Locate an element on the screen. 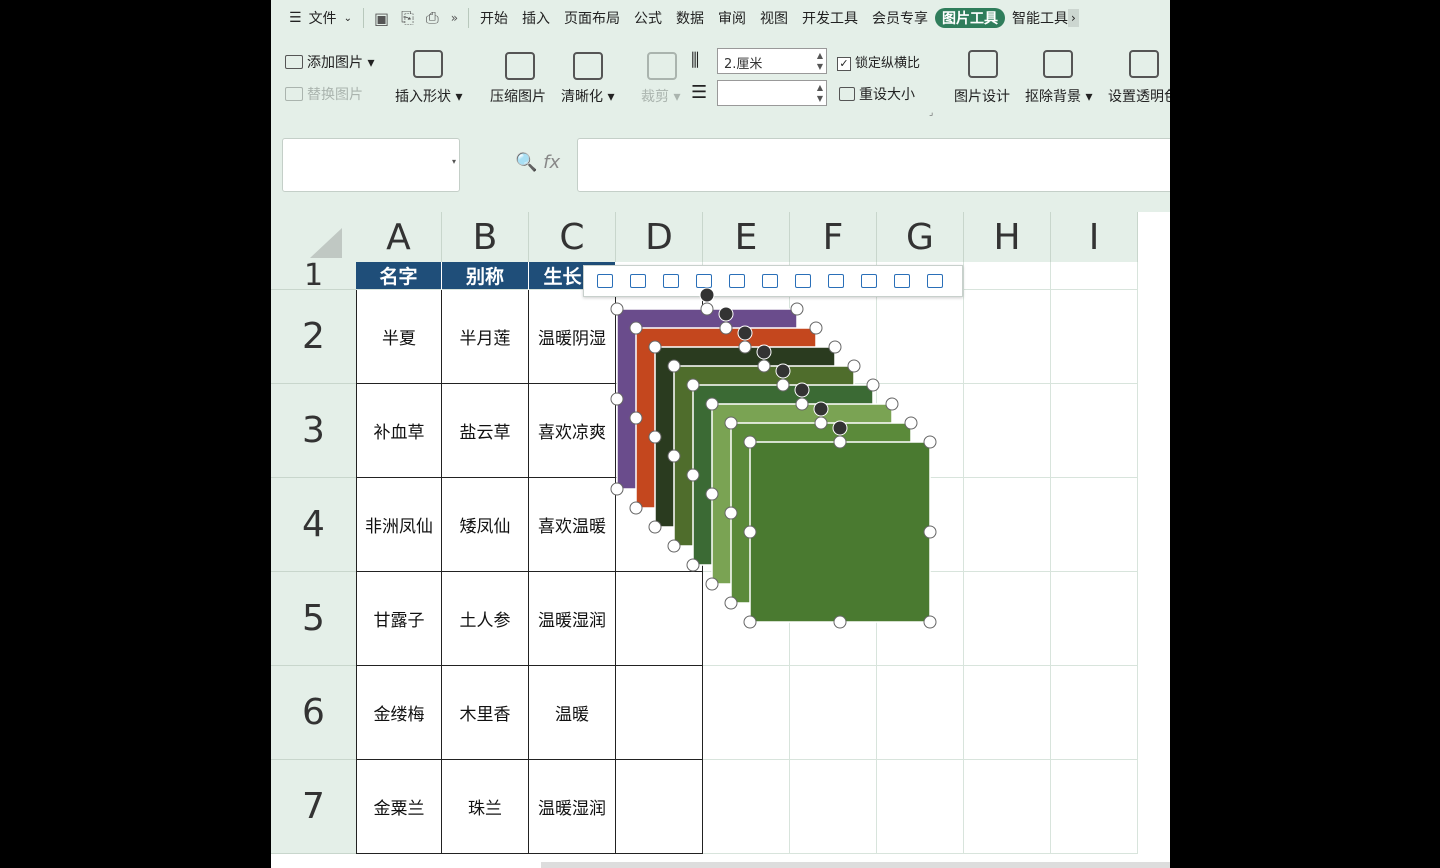  compress-picture-button: 压缩图片 is located at coordinates (518, 96).